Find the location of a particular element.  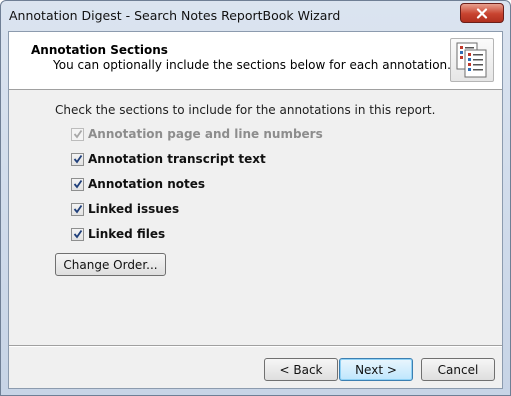

checkbox-row-transcript-text: Annotation transcript text is located at coordinates (168, 159).